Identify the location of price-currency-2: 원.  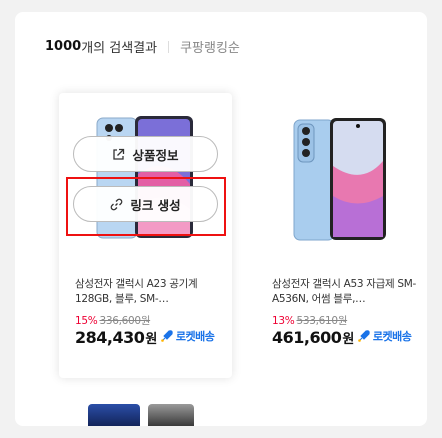
(348, 339).